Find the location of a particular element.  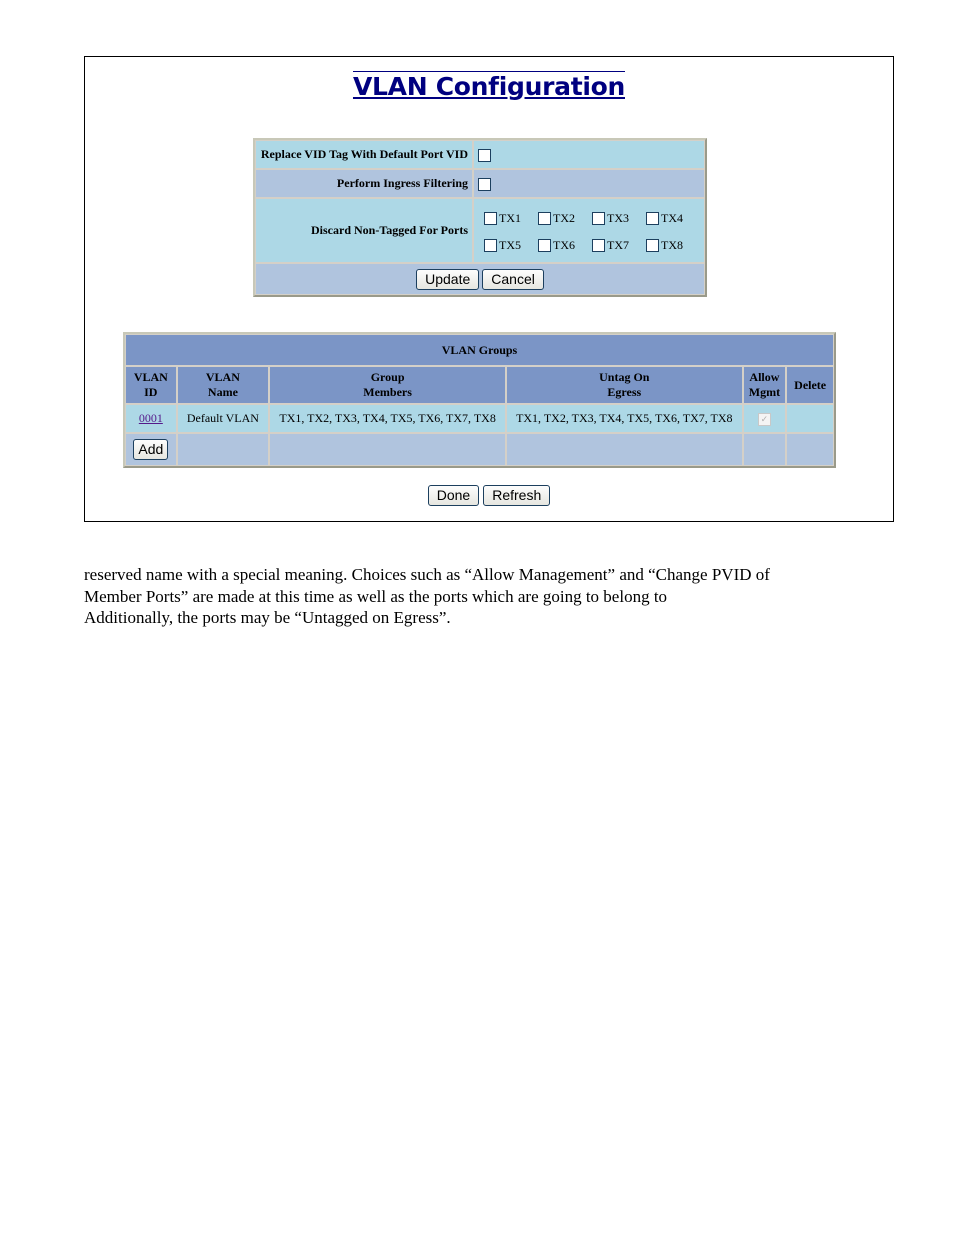

port-tx1-checkbox is located at coordinates (490, 218).